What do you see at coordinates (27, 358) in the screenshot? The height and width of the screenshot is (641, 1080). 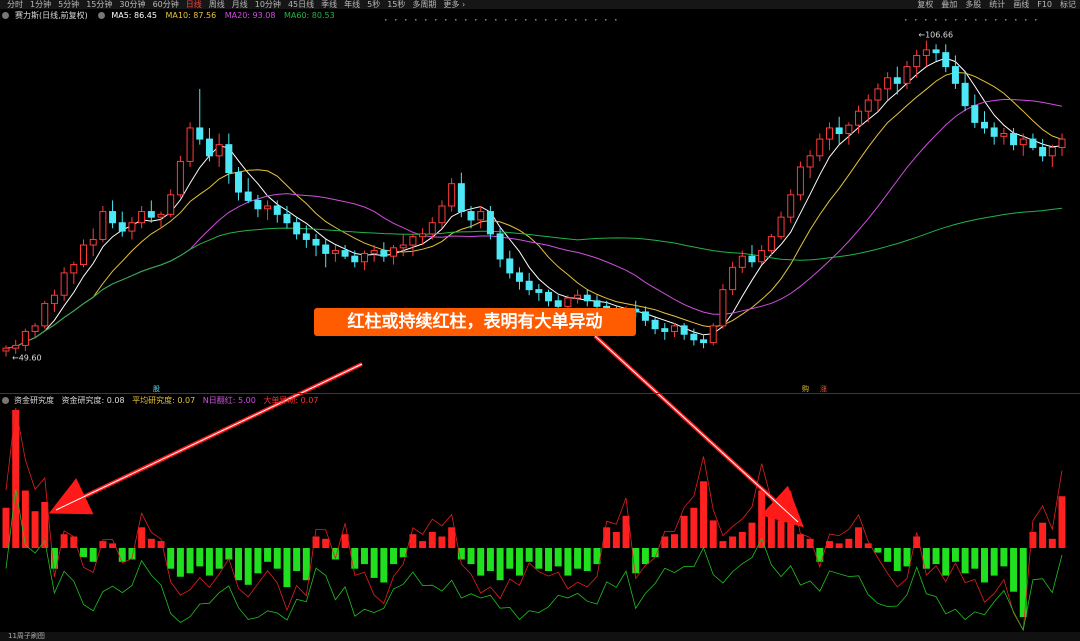 I see `low-price-label: ←49.60` at bounding box center [27, 358].